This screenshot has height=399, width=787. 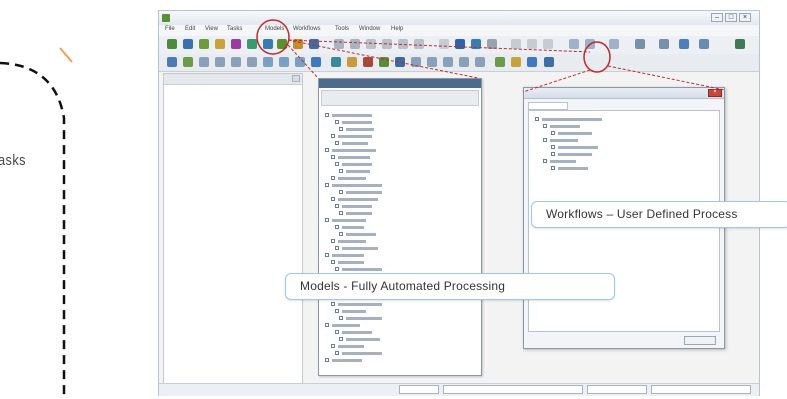 I want to click on workflows-tool-icon, so click(x=549, y=62).